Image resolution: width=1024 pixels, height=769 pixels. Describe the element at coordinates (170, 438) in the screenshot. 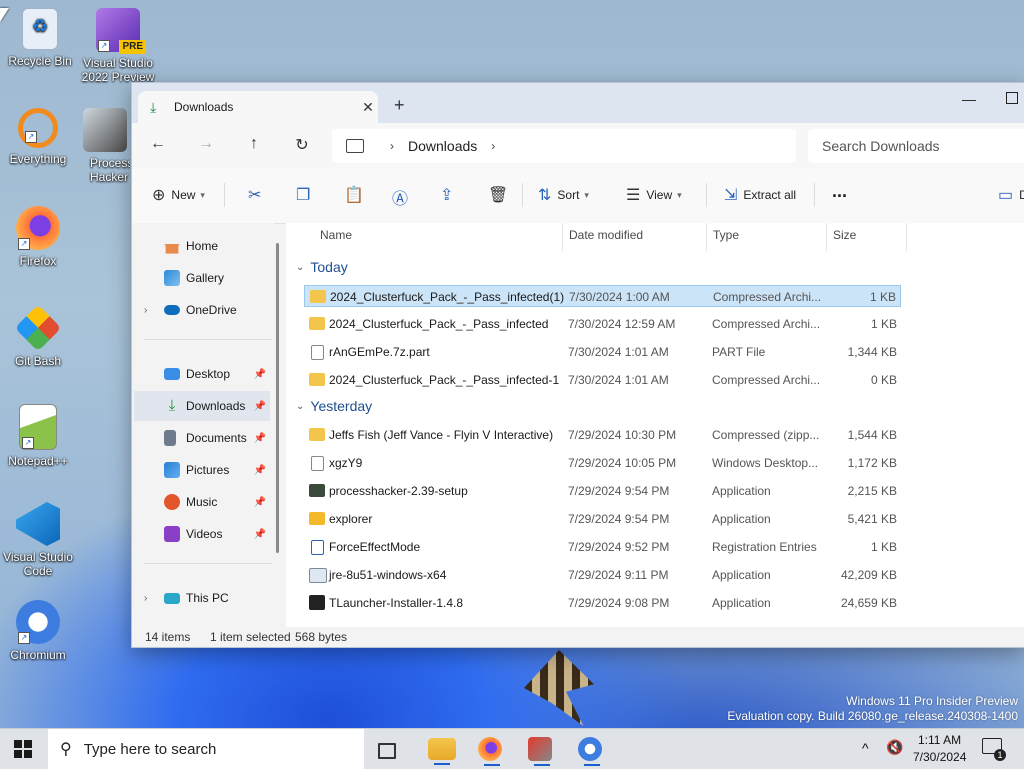

I see `documents-icon` at that location.